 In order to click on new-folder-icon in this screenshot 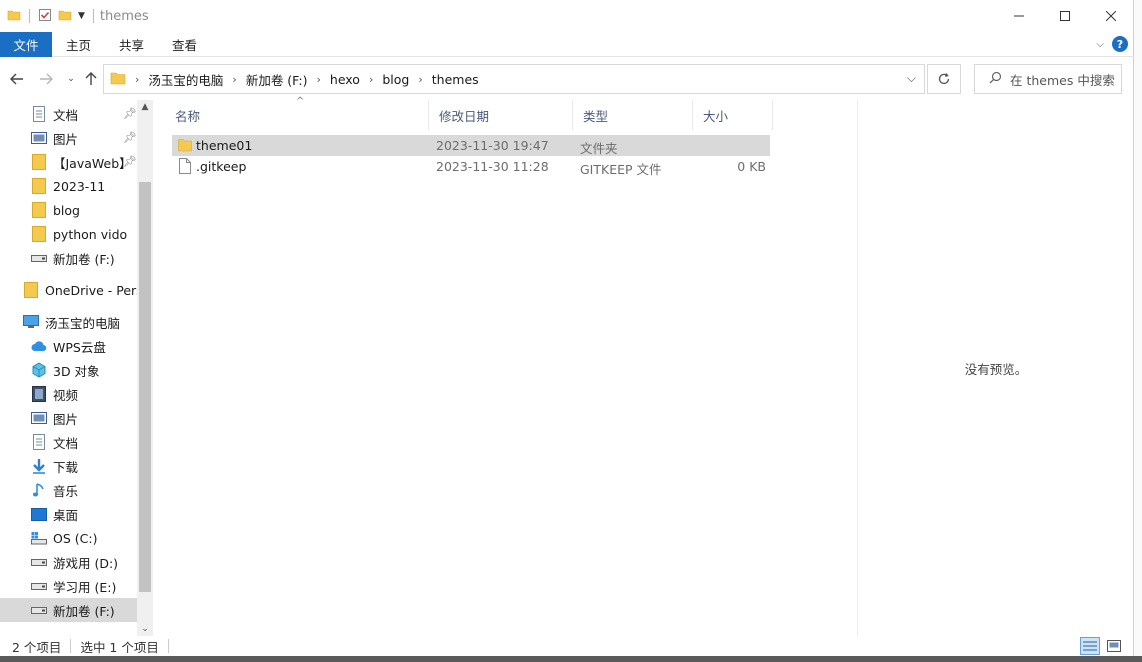, I will do `click(65, 16)`.